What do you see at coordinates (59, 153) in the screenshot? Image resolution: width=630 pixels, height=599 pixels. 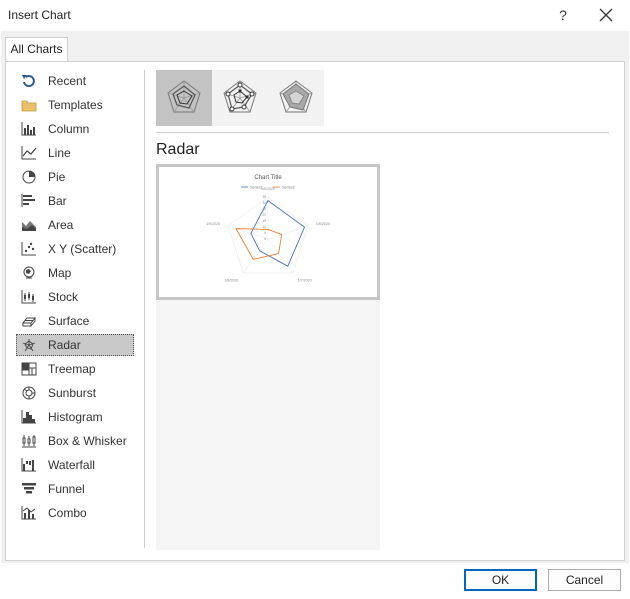 I see `sidebar-item-label: Line` at bounding box center [59, 153].